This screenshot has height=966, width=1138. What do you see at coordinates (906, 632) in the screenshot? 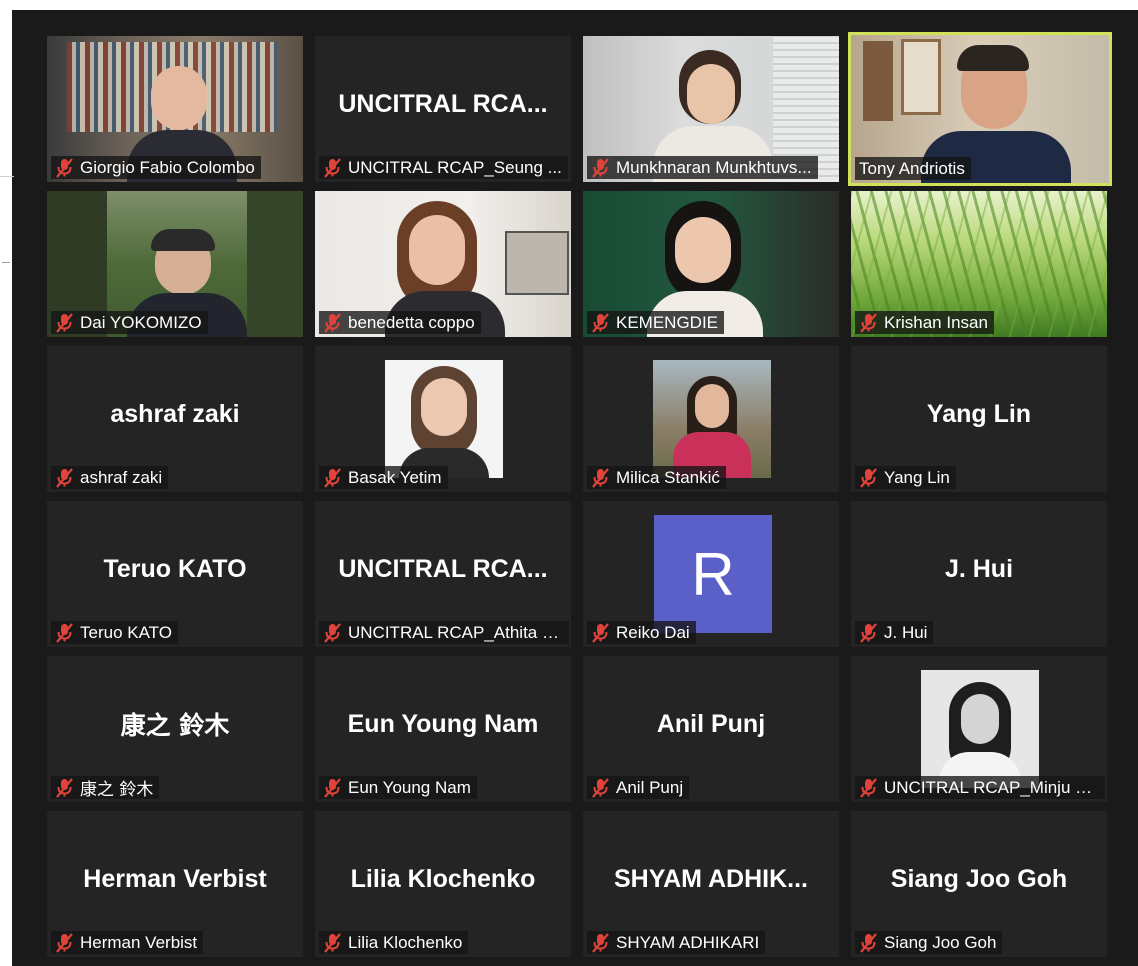
I see `participant-name: J. Hui` at bounding box center [906, 632].